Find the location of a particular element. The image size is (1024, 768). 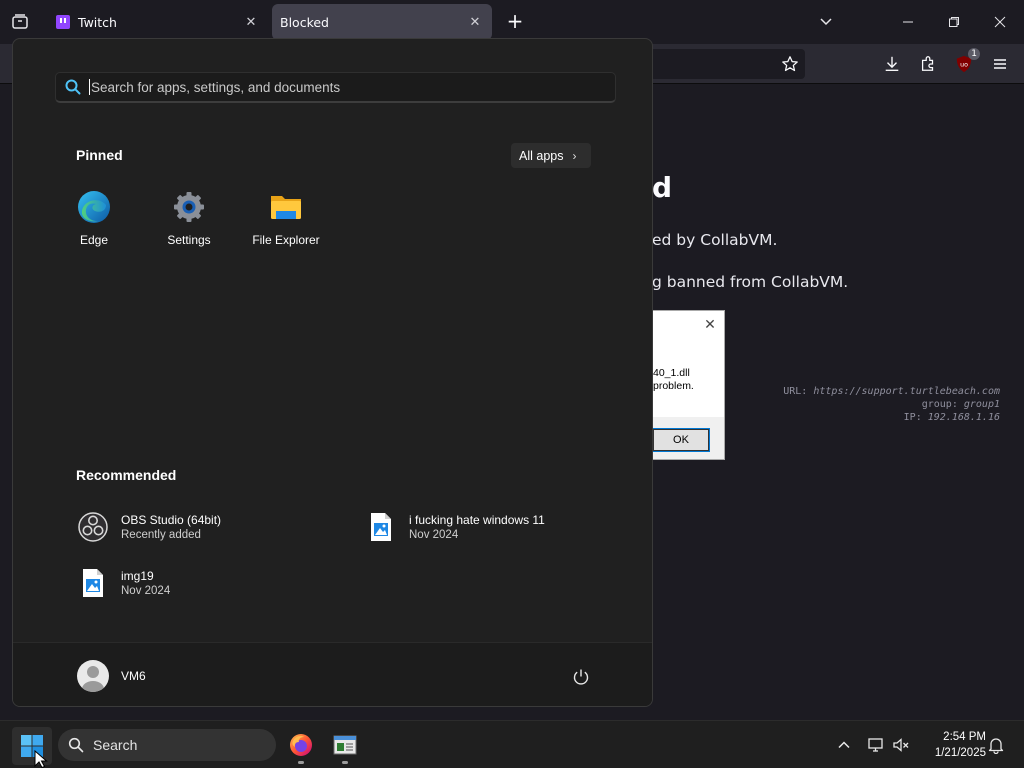

clock-date: 1/21/2025 is located at coordinates (960, 753).